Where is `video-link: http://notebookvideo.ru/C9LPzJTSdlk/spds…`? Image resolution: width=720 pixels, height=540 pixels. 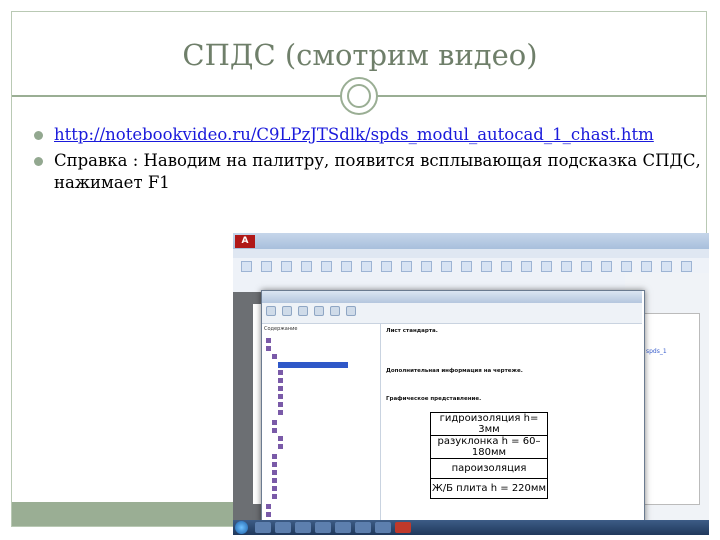 video-link: http://notebookvideo.ru/C9LPzJTSdlk/spds… is located at coordinates (354, 134).